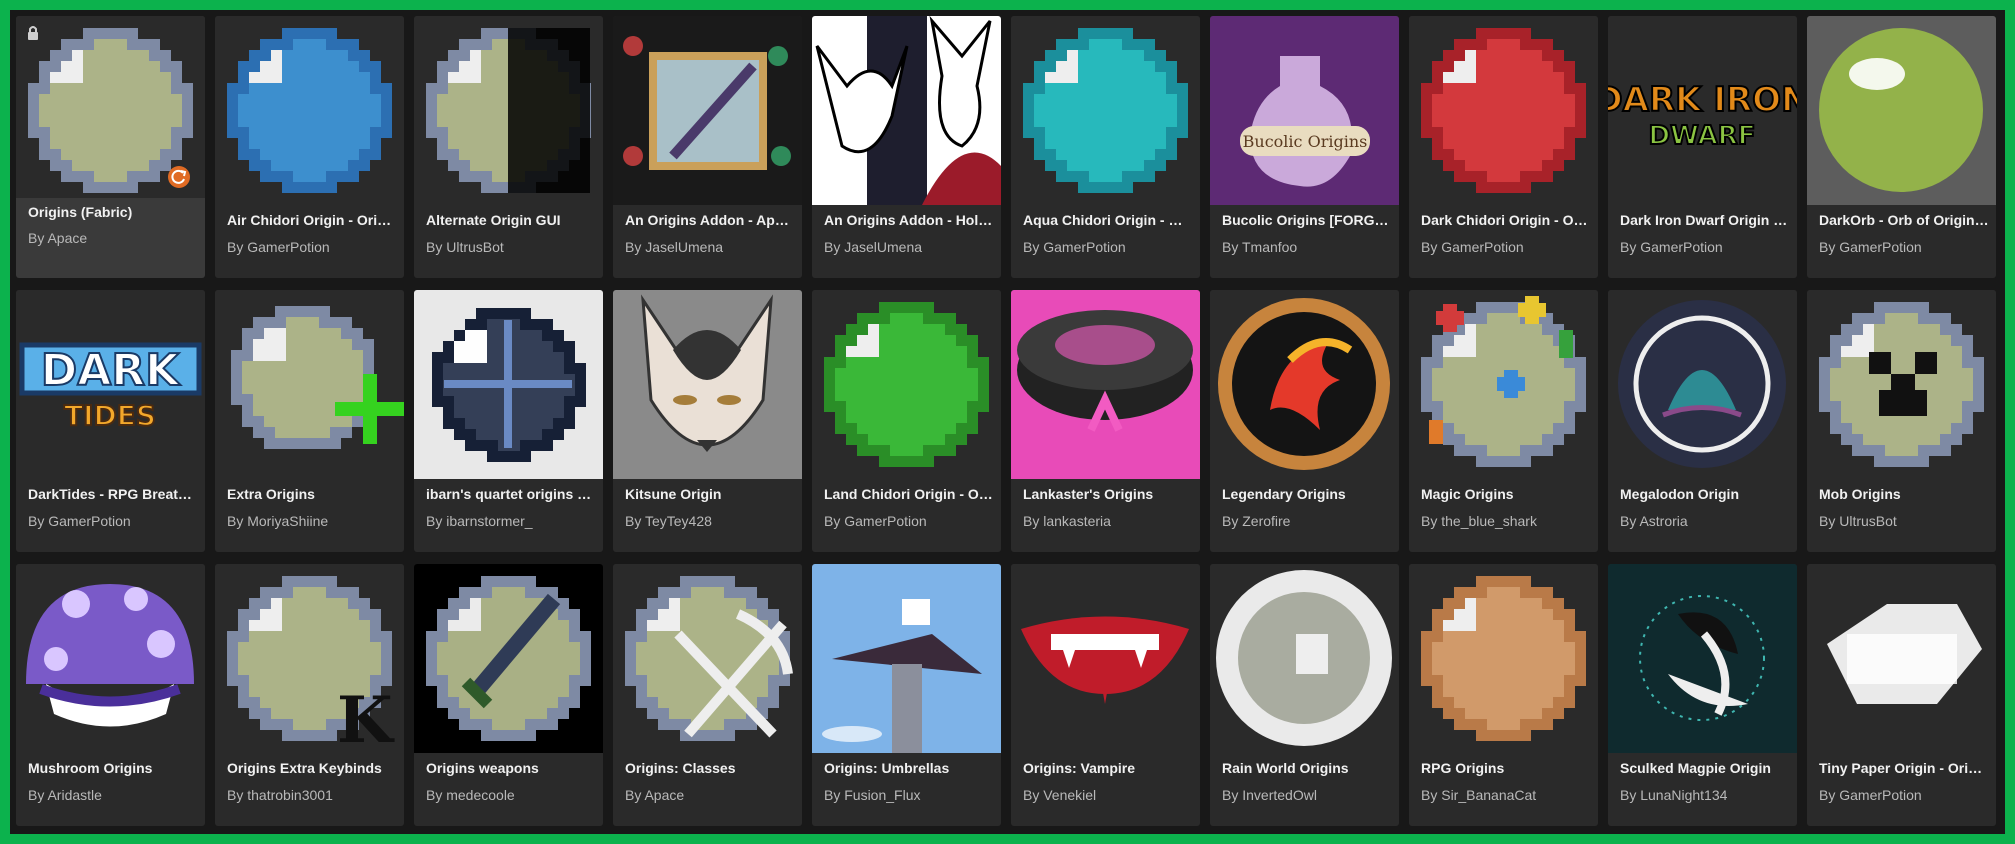 The height and width of the screenshot is (844, 2015). I want to click on mod-thumbnail: K, so click(309, 658).